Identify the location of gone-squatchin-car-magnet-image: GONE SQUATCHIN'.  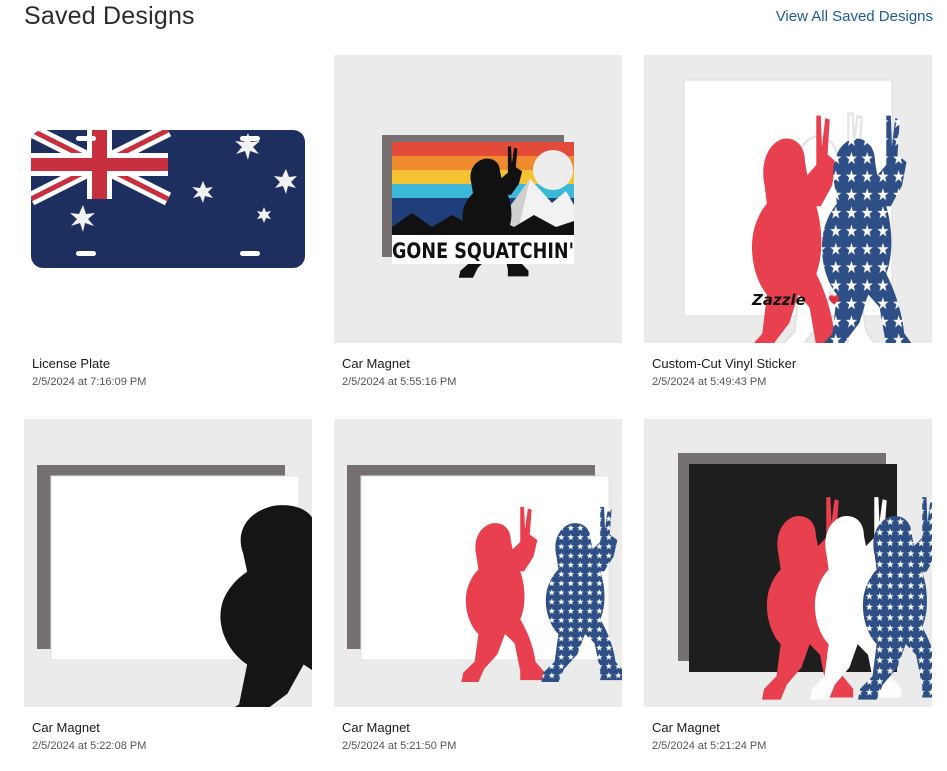
(478, 239).